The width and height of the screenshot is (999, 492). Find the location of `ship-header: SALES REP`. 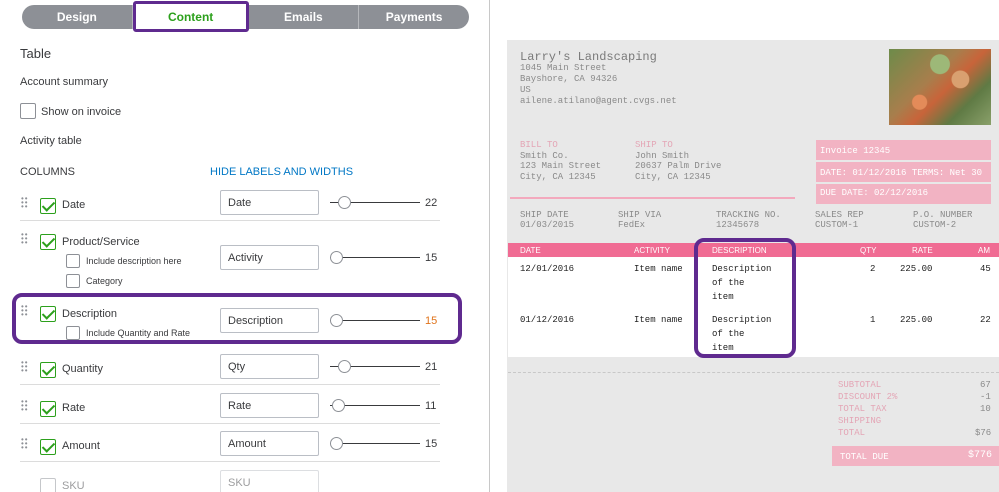

ship-header: SALES REP is located at coordinates (839, 215).